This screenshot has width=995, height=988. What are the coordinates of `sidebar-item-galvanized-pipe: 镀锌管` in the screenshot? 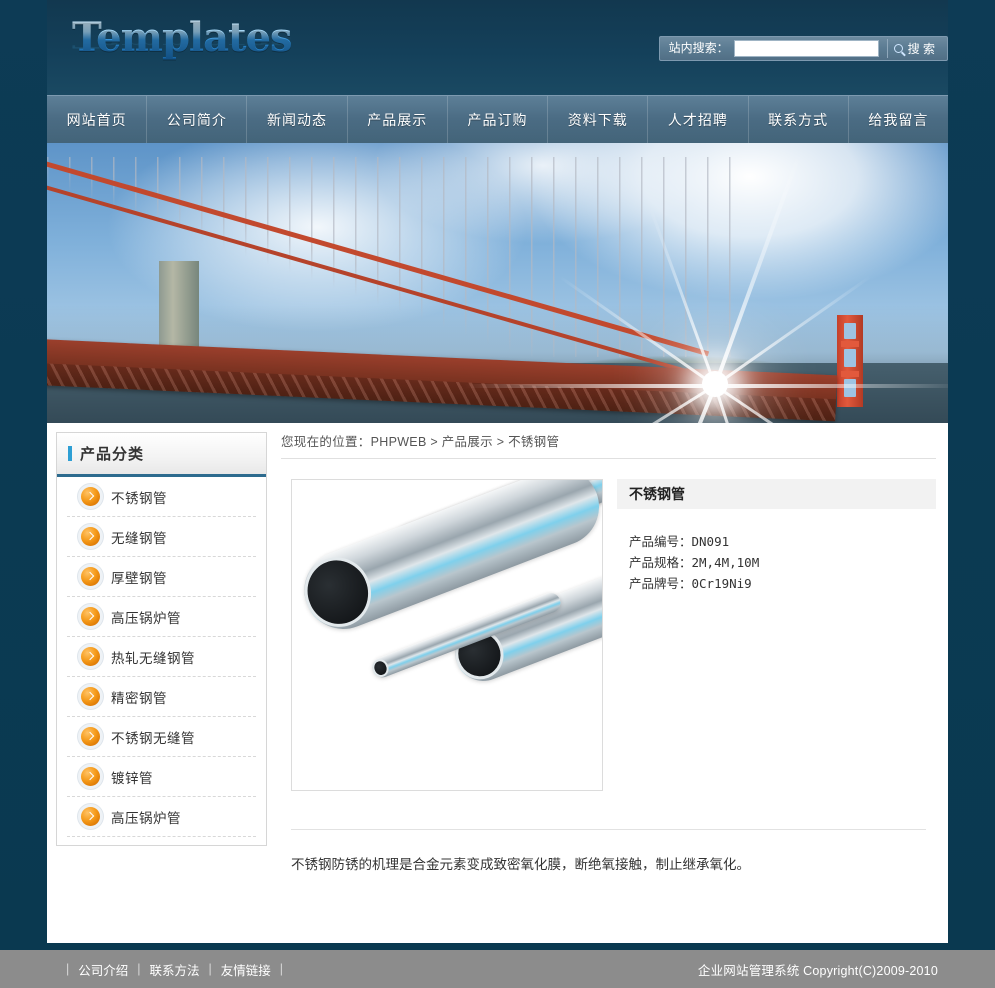 It's located at (161, 777).